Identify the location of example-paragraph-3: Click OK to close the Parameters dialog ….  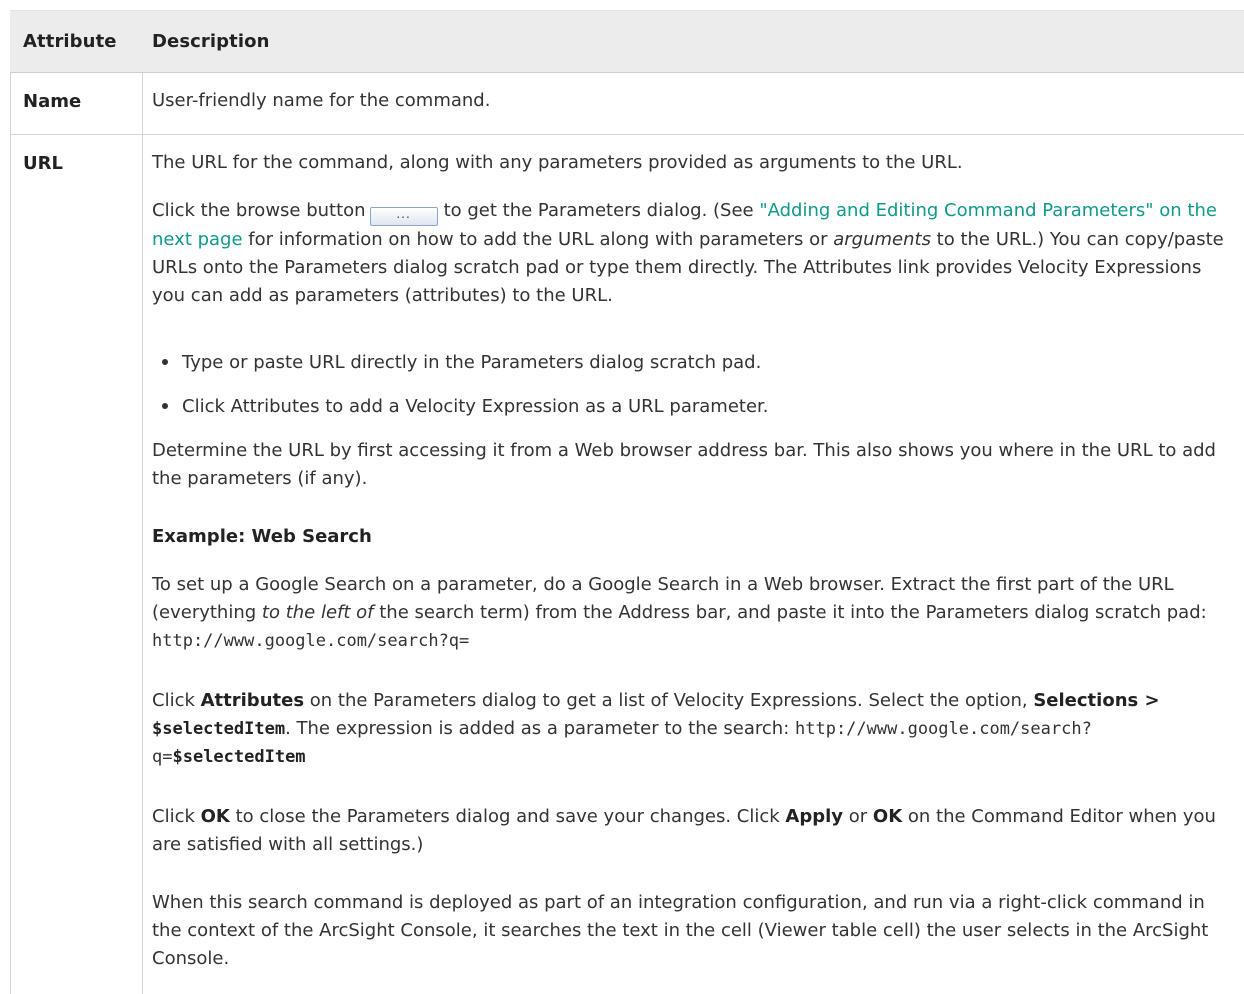
(684, 830).